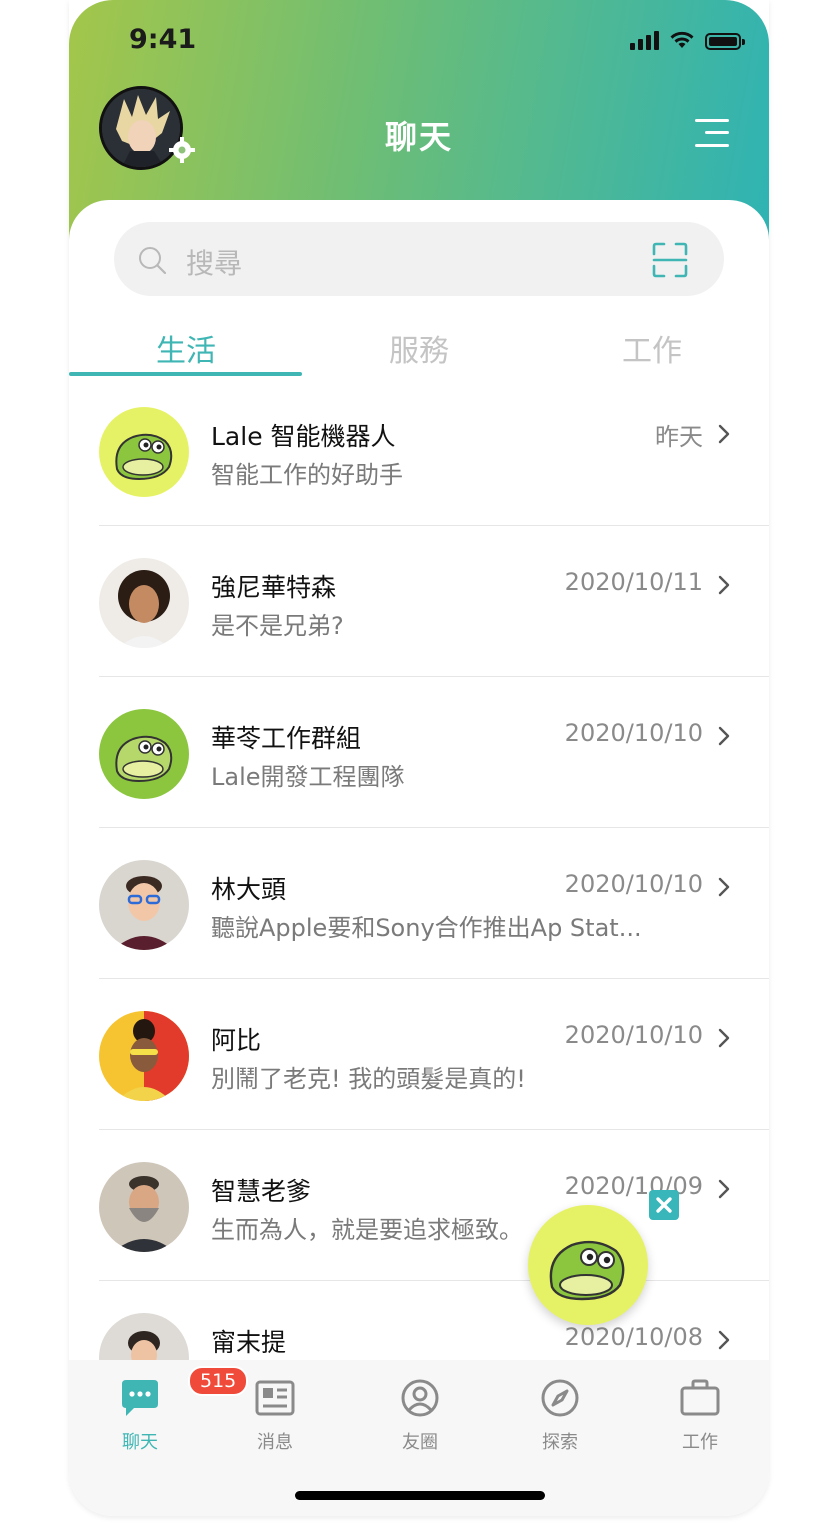 Image resolution: width=840 pixels, height=1536 pixels. What do you see at coordinates (249, 1342) in the screenshot?
I see `chat-name: 甯末提` at bounding box center [249, 1342].